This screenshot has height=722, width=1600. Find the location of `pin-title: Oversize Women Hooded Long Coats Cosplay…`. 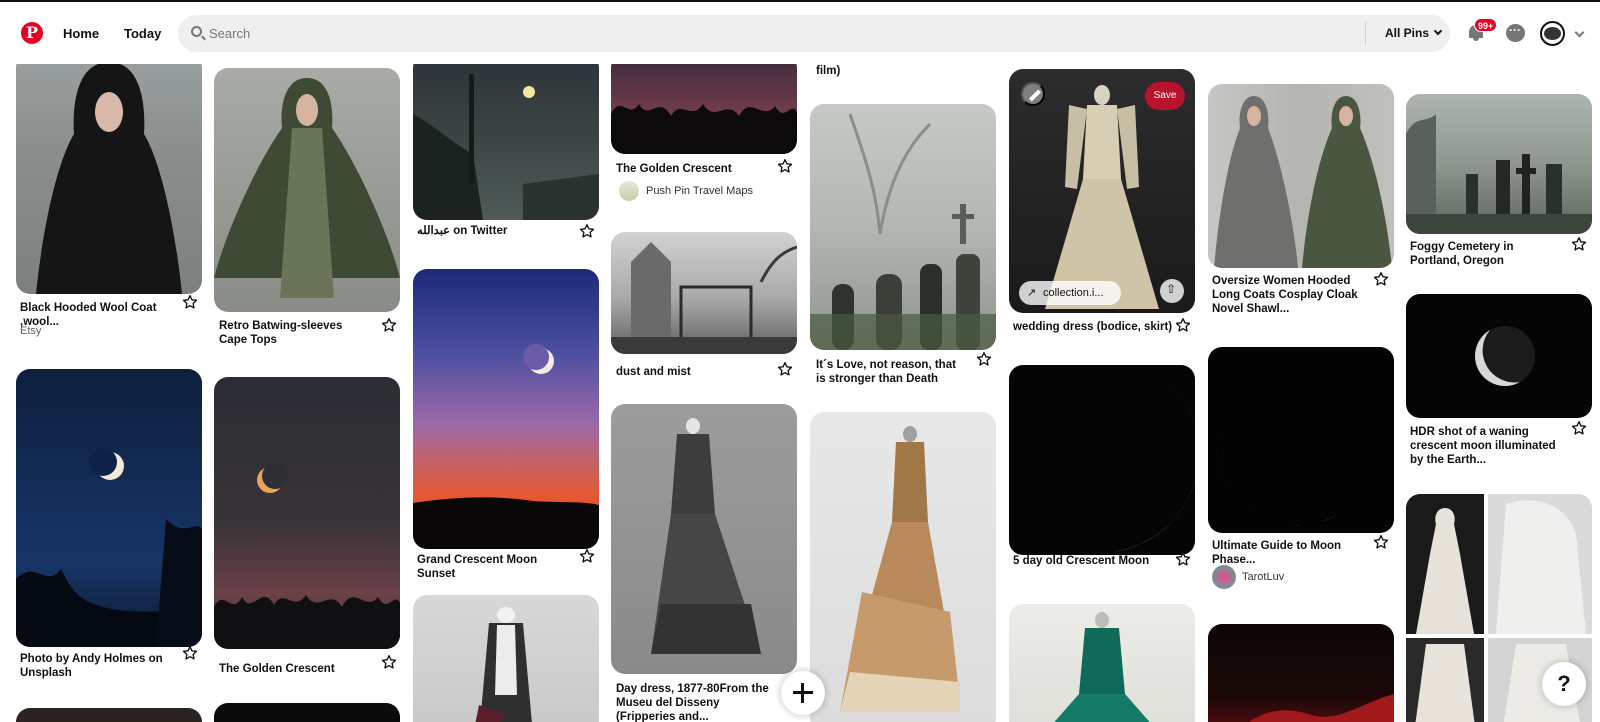

pin-title: Oversize Women Hooded Long Coats Cosplay… is located at coordinates (1287, 295).